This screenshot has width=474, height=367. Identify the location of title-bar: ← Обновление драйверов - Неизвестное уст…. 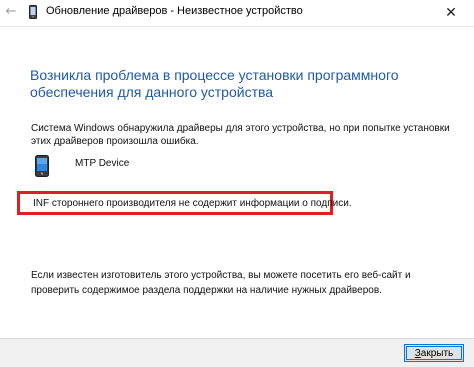
(237, 13).